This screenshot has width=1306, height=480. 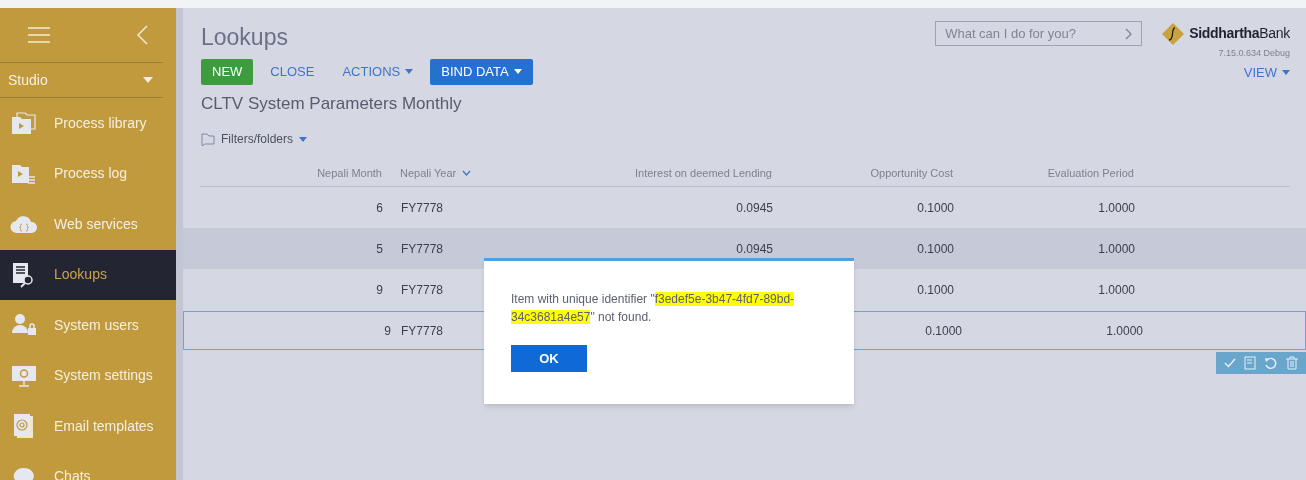 What do you see at coordinates (1226, 33) in the screenshot?
I see `bank-logo: SiddharthaBank` at bounding box center [1226, 33].